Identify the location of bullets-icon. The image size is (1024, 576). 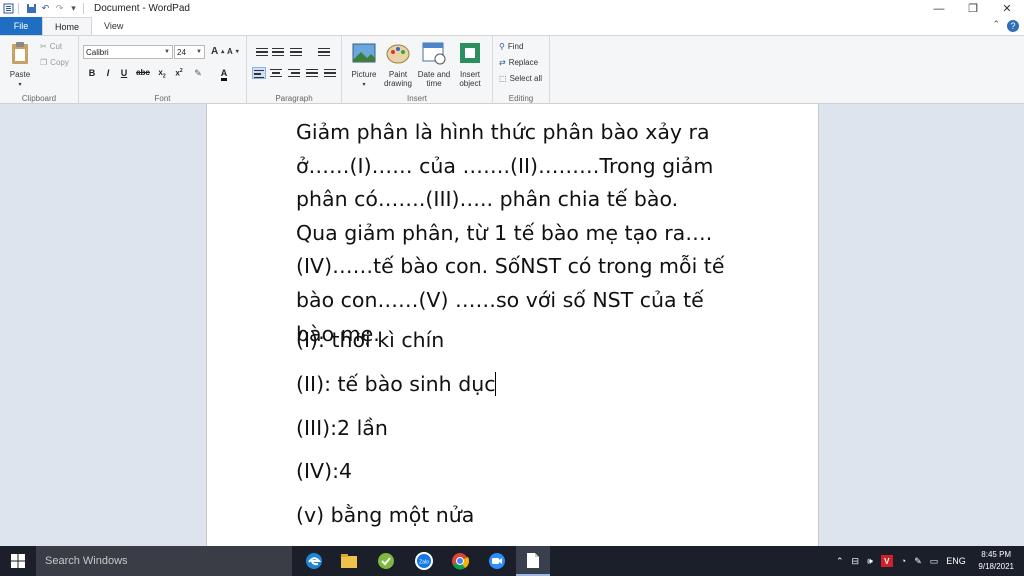
(296, 52).